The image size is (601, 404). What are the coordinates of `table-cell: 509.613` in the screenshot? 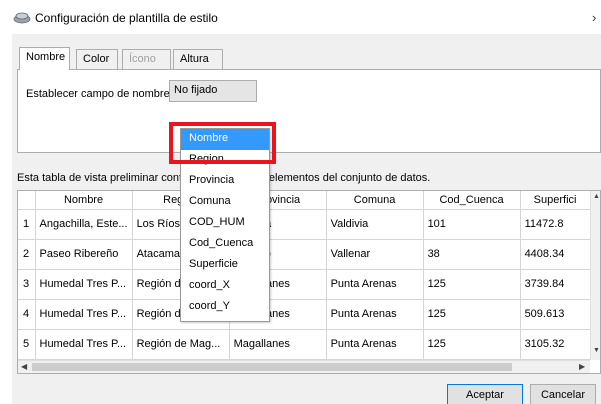 It's located at (555, 314).